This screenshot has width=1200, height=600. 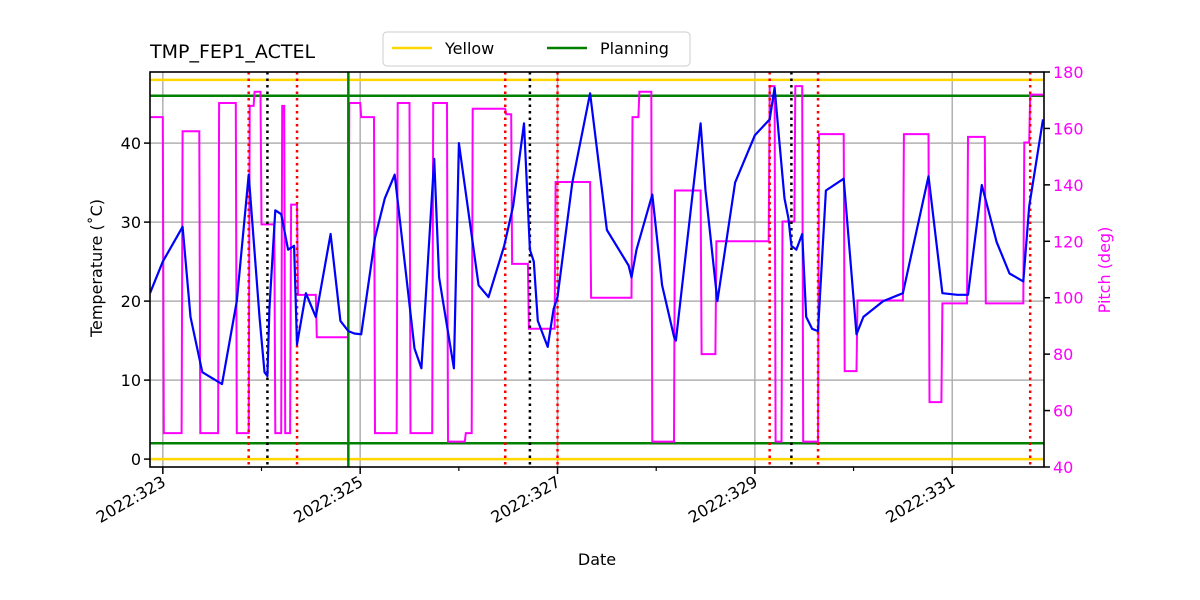 What do you see at coordinates (1063, 411) in the screenshot?
I see `y2-tick-label: 60` at bounding box center [1063, 411].